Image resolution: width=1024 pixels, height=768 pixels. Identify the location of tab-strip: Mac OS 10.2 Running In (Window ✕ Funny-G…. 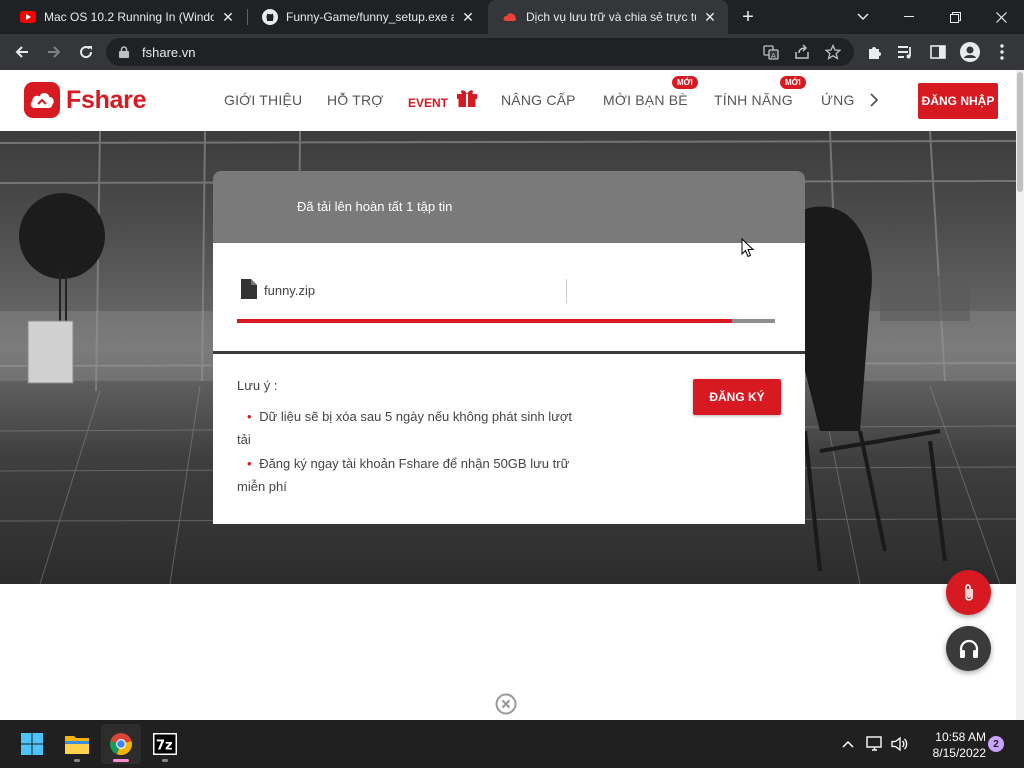
(512, 17).